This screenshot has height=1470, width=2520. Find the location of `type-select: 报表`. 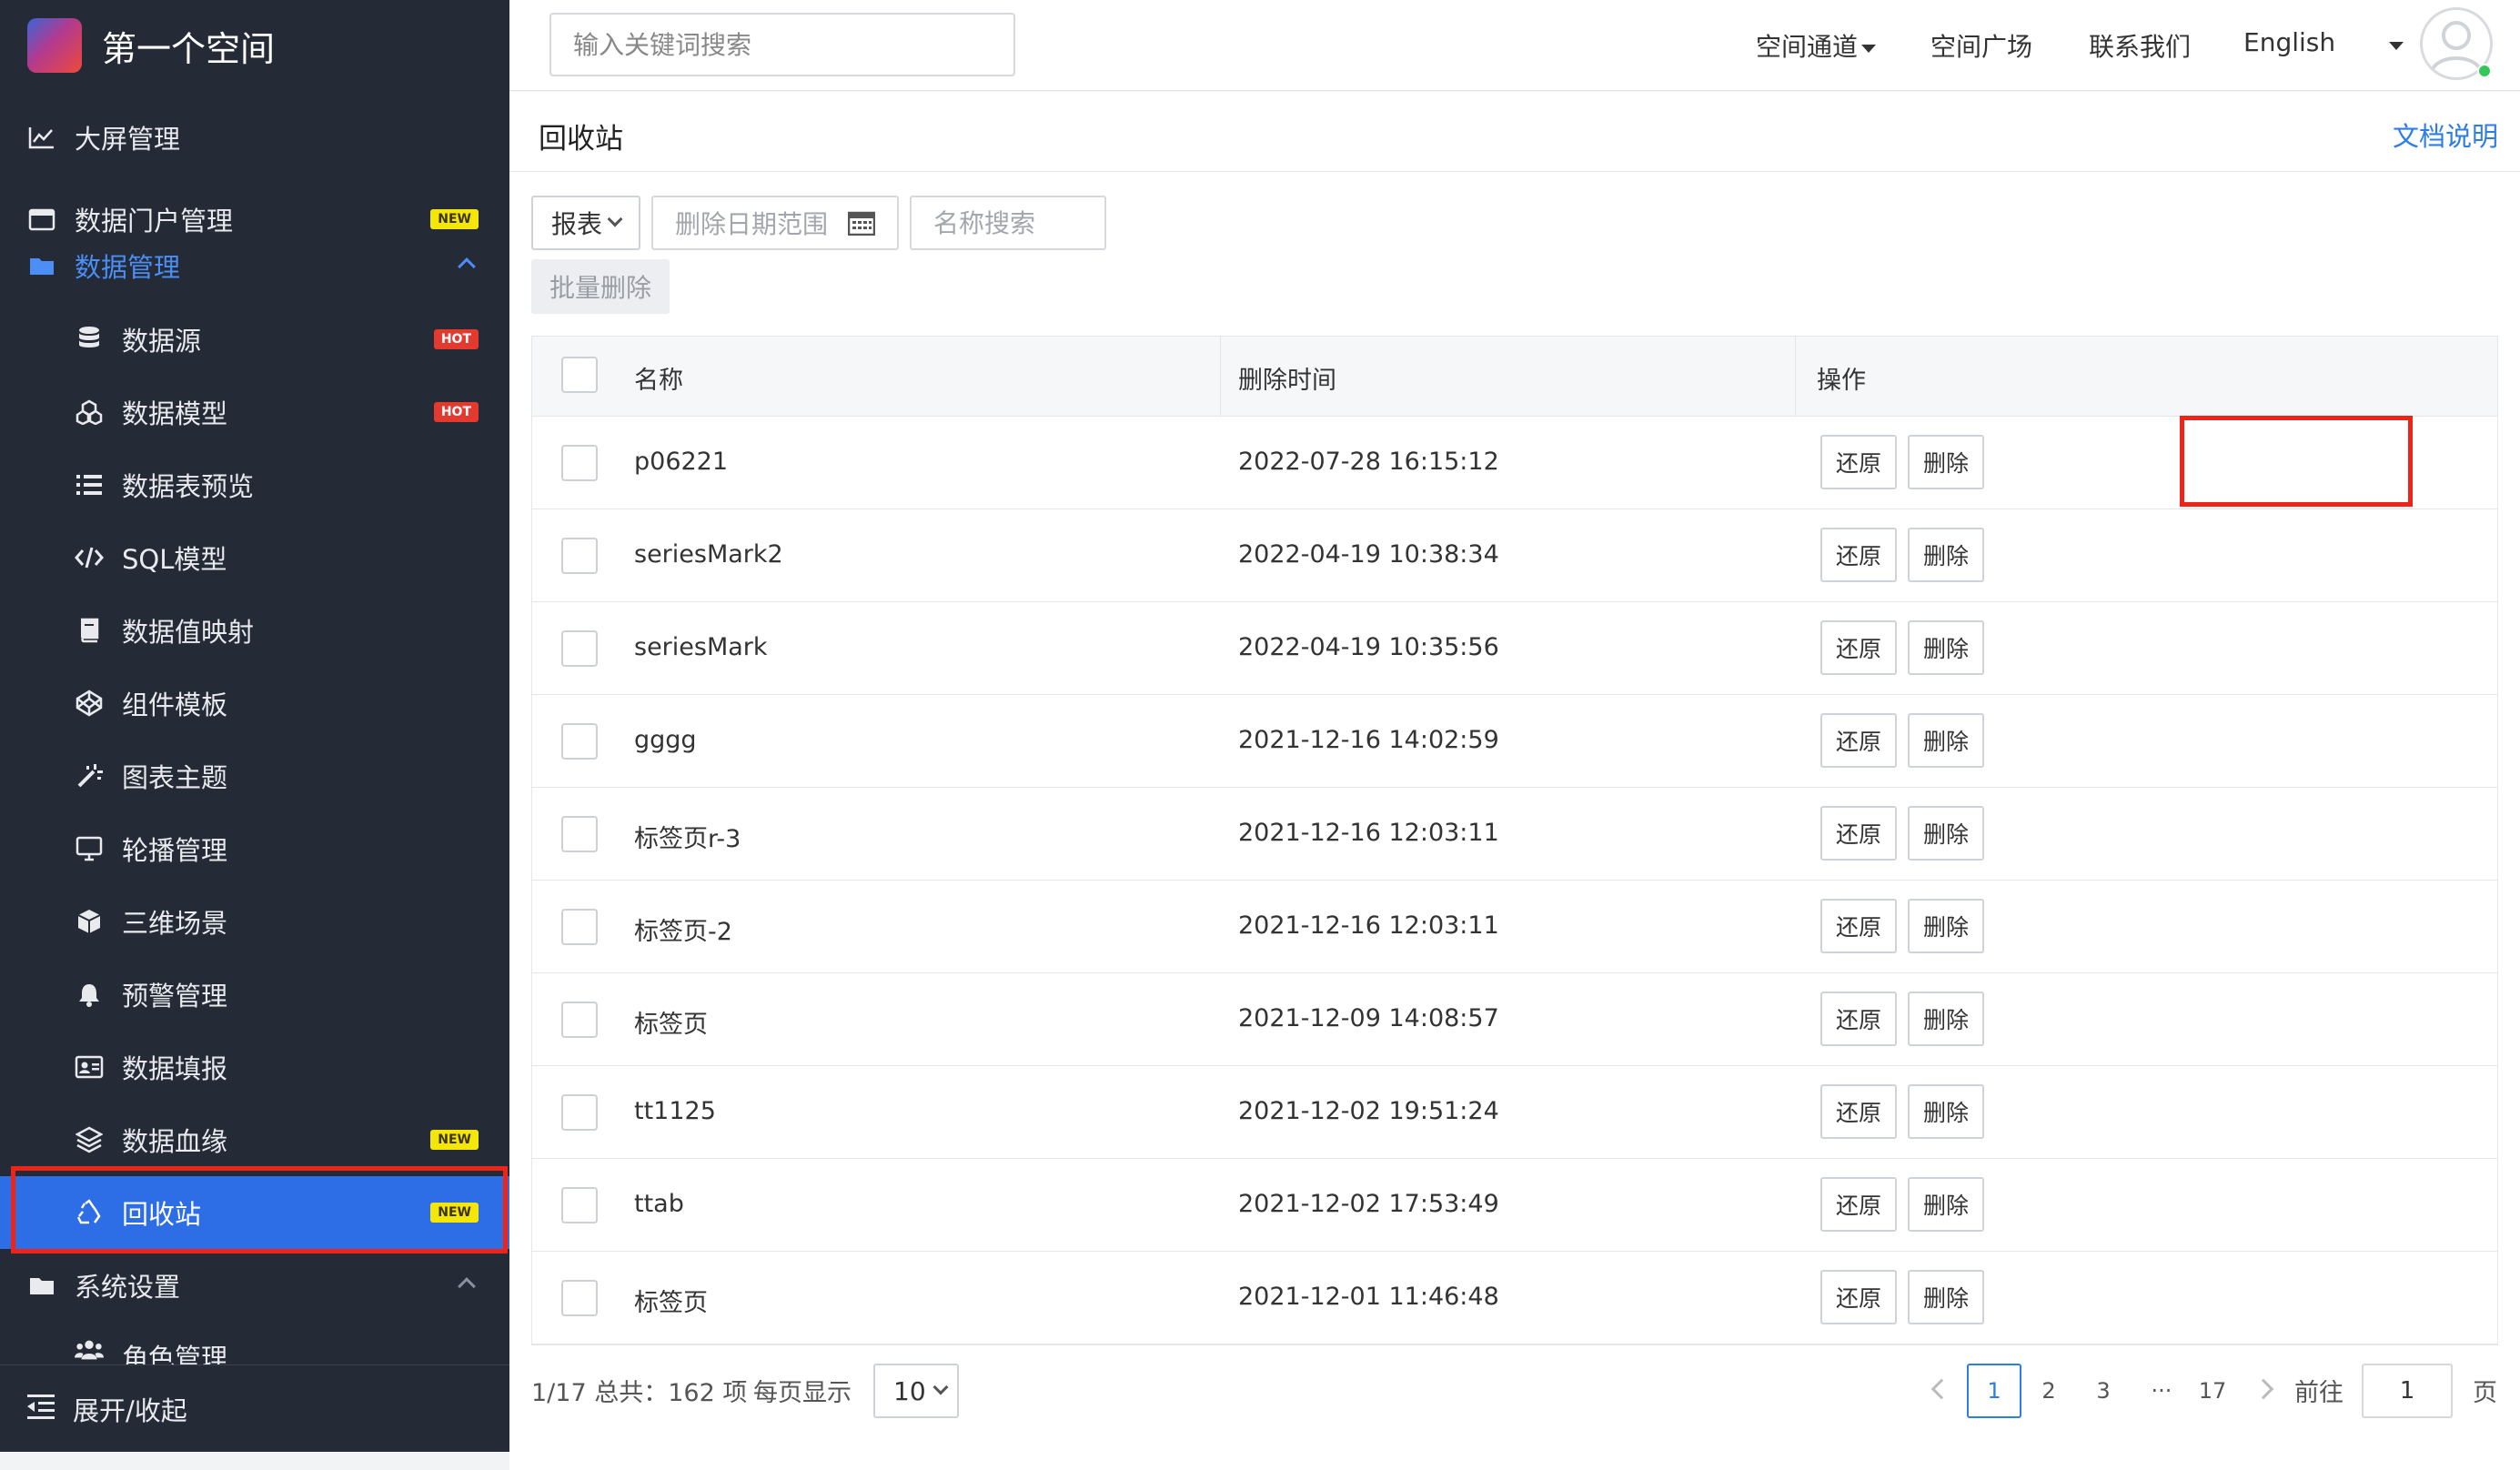

type-select: 报表 is located at coordinates (585, 223).